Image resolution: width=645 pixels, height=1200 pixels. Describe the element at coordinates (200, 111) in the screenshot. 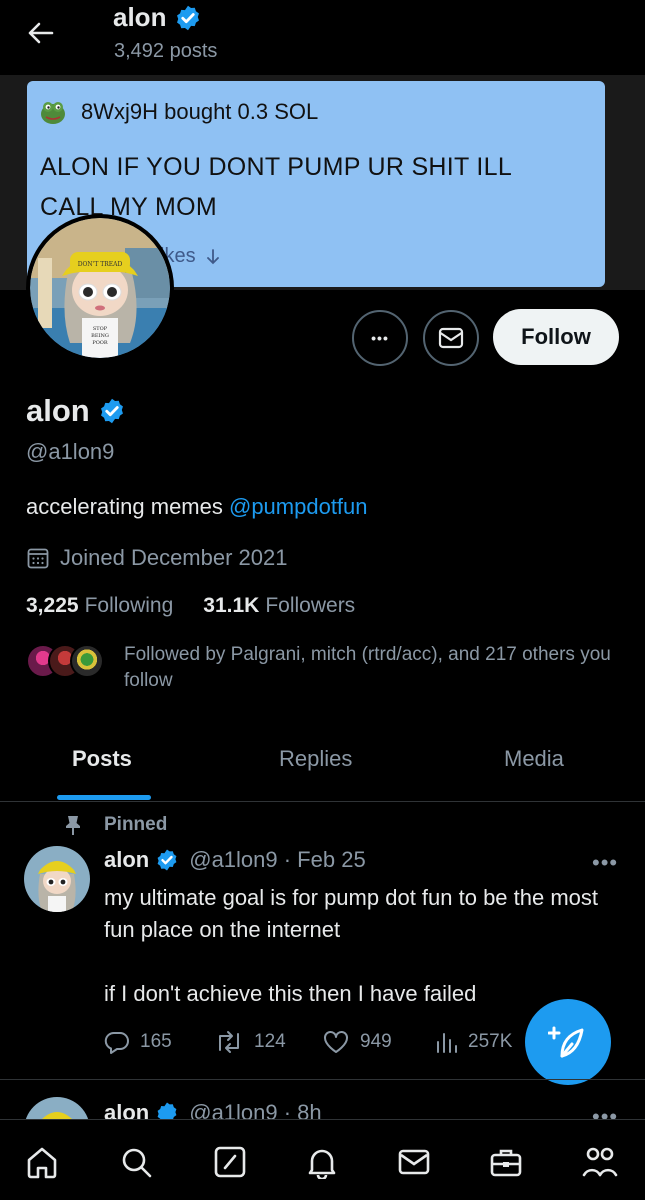

I see `banner-buy-text: 8Wxj9H bought 0.3 SOL` at that location.